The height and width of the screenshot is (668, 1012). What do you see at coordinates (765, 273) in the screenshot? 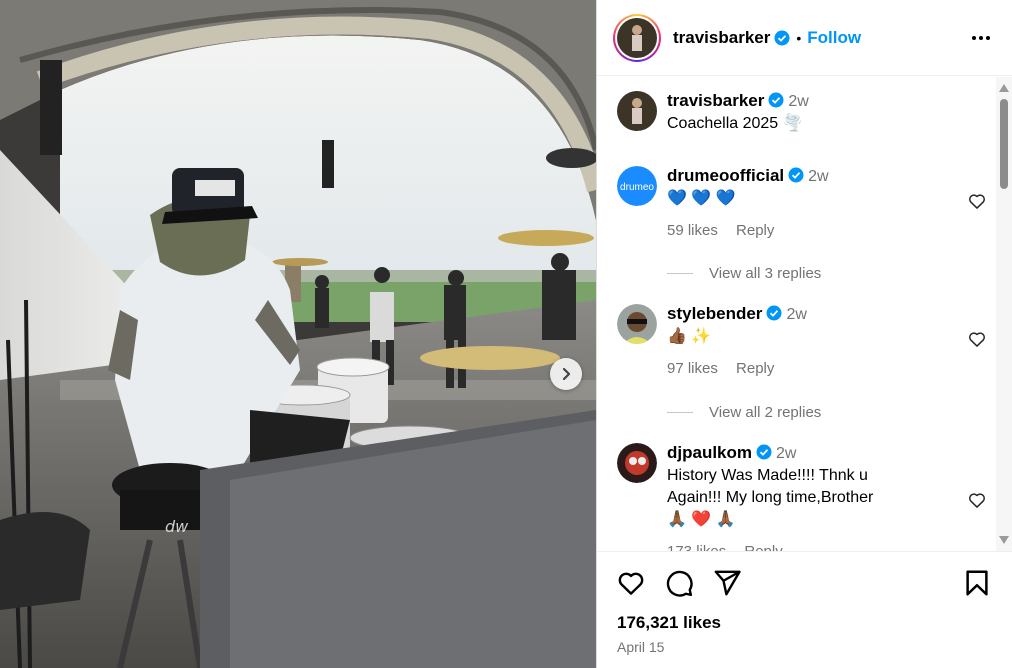
I see `view-replies-label: View all 3 replies` at bounding box center [765, 273].